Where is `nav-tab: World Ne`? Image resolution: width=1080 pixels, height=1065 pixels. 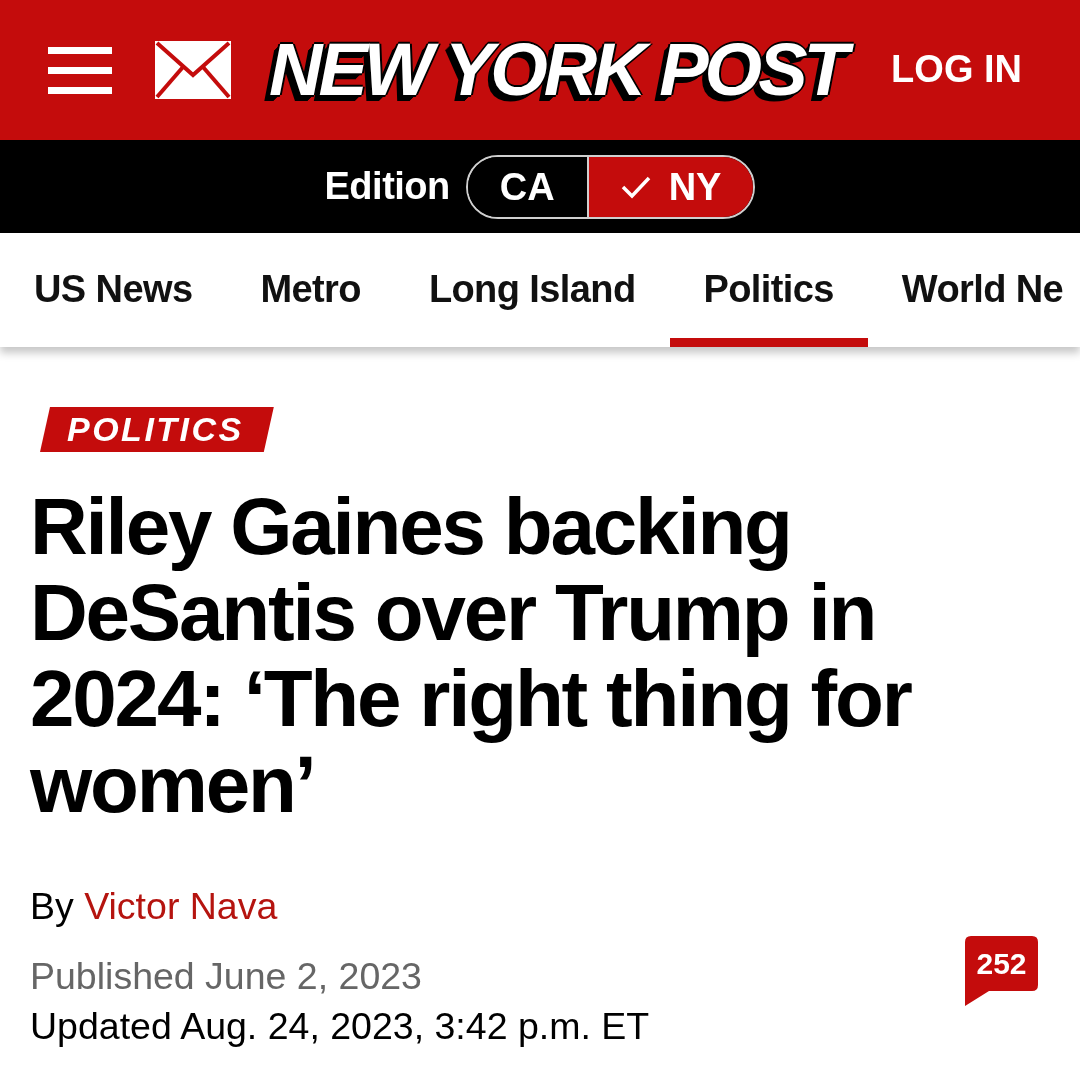 nav-tab: World Ne is located at coordinates (973, 290).